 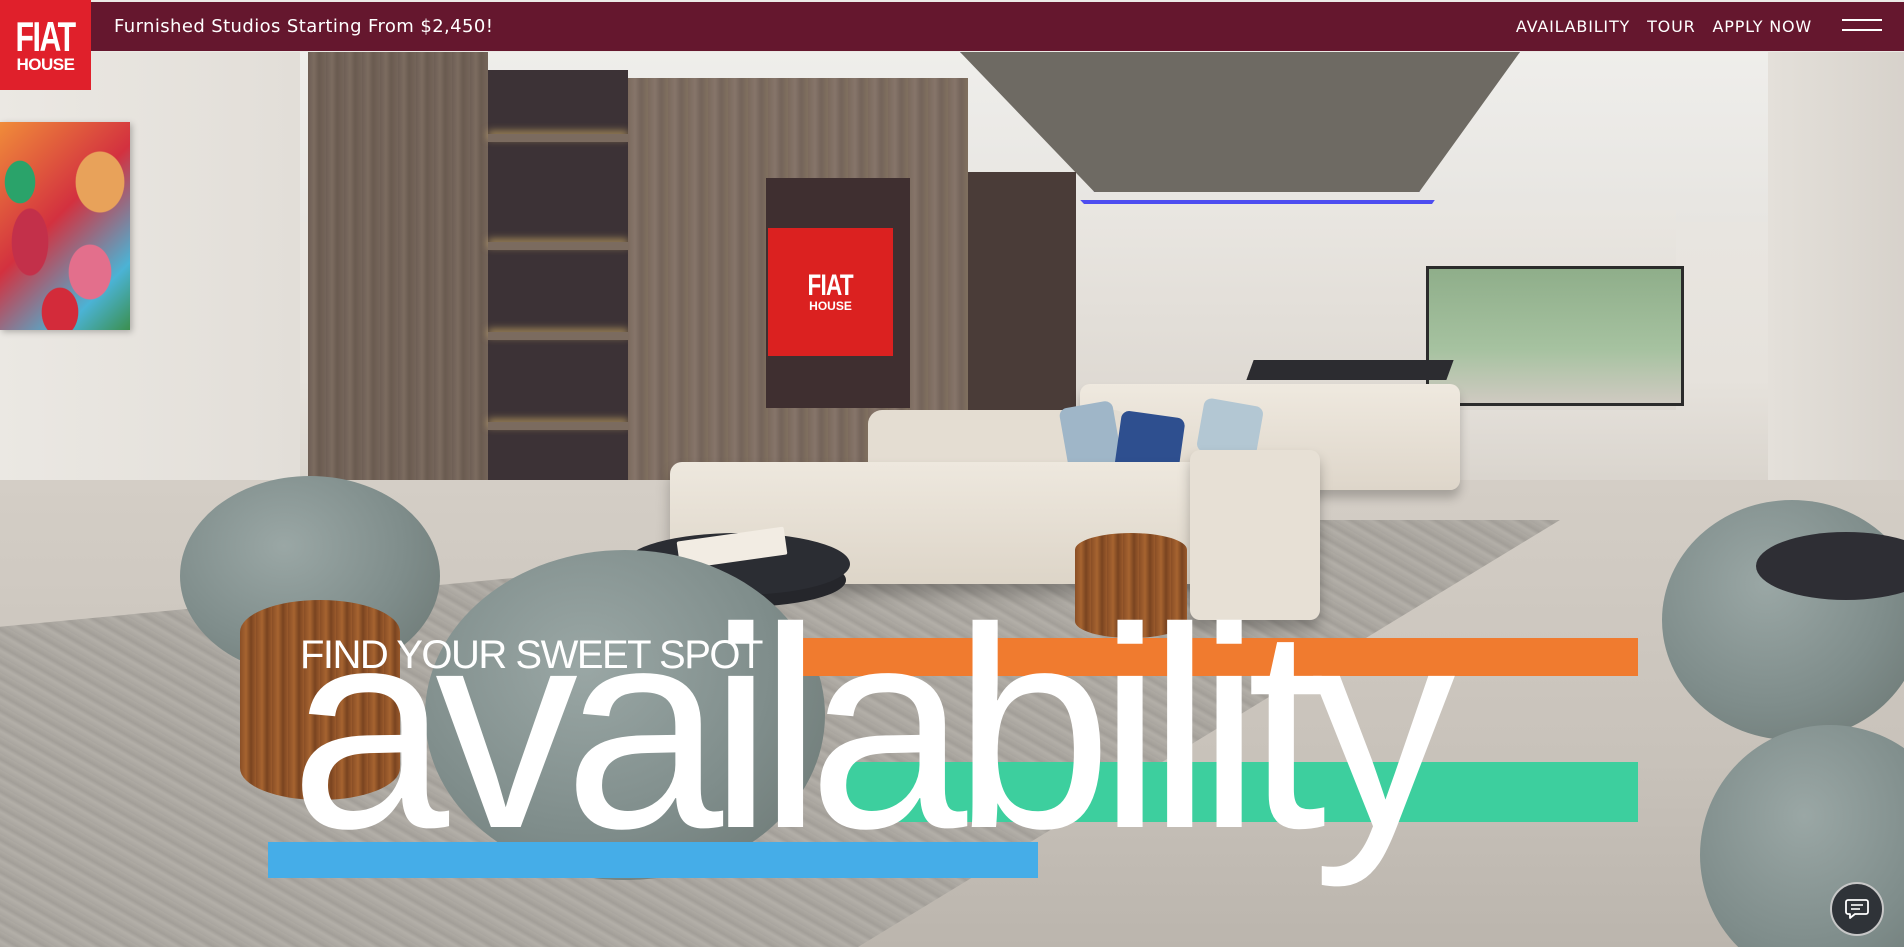 What do you see at coordinates (45, 45) in the screenshot?
I see `fiat-house-logo: FIAT HOUSE` at bounding box center [45, 45].